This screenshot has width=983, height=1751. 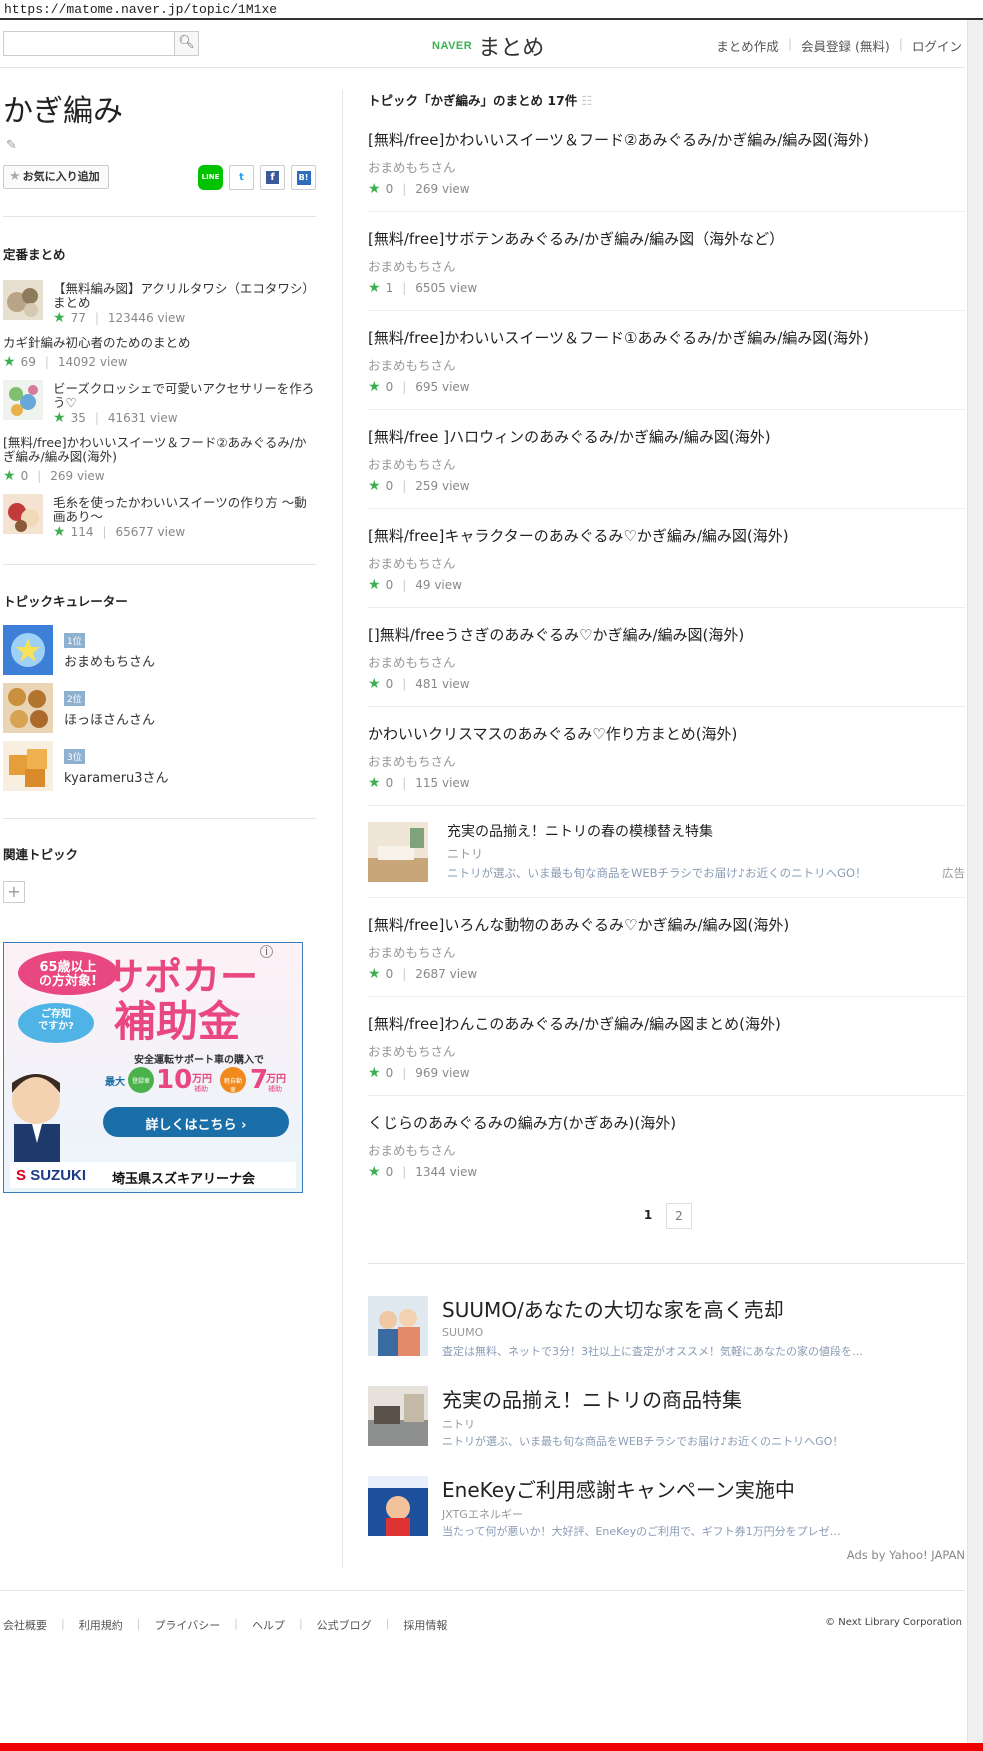 I want to click on ad-title: EneKeyご利用感謝キャンペーン実施中, so click(x=618, y=1488).